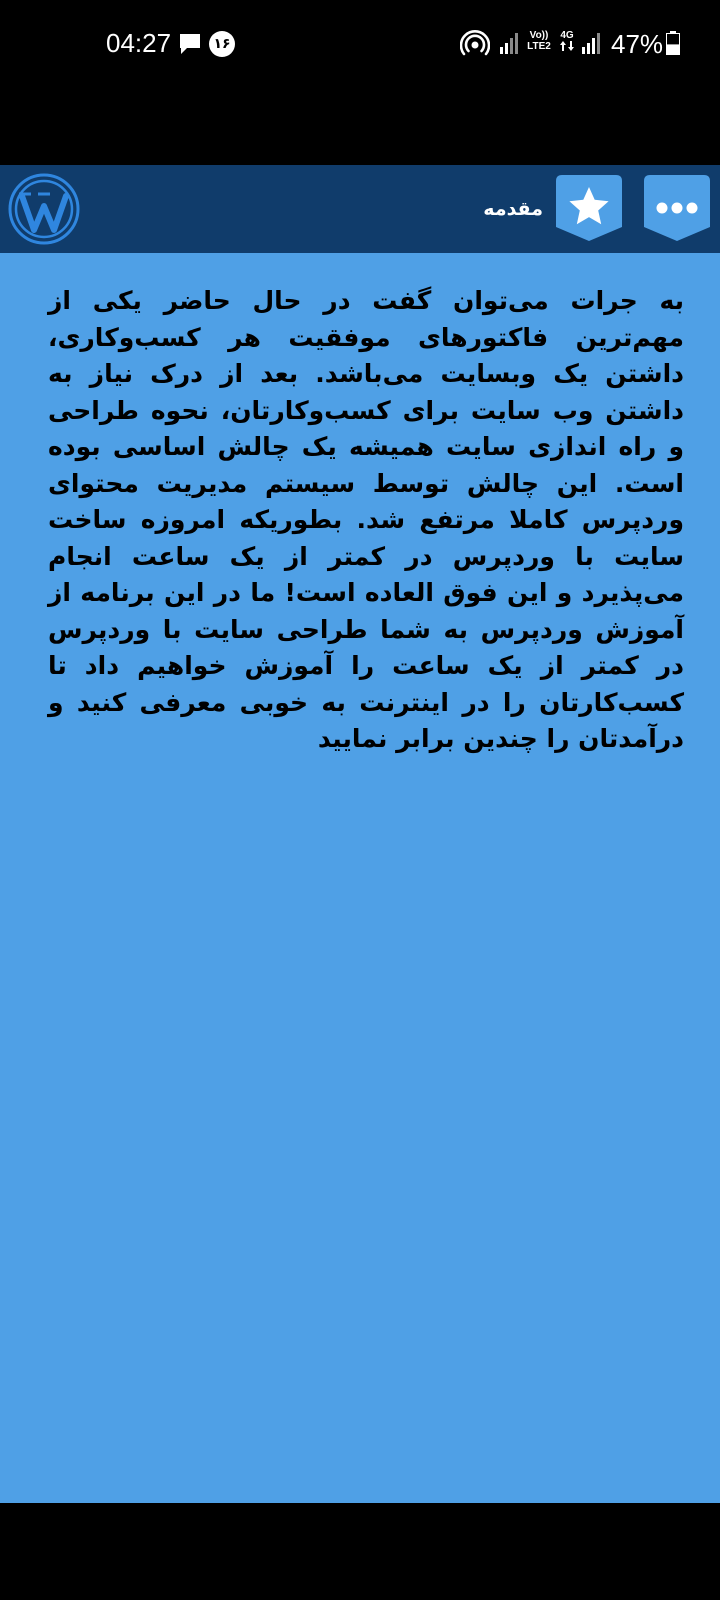  Describe the element at coordinates (567, 46) in the screenshot. I see `data-arrows-icon` at that location.